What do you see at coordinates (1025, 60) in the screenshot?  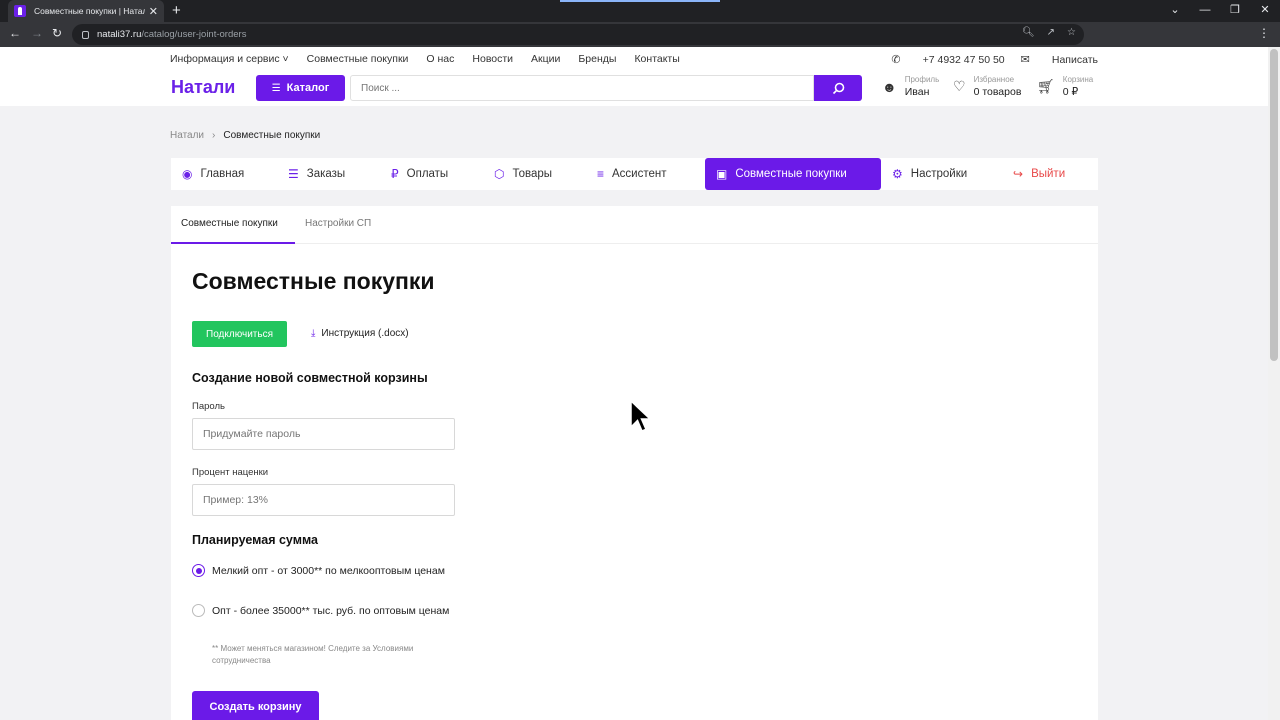 I see `mail-icon: ✉` at bounding box center [1025, 60].